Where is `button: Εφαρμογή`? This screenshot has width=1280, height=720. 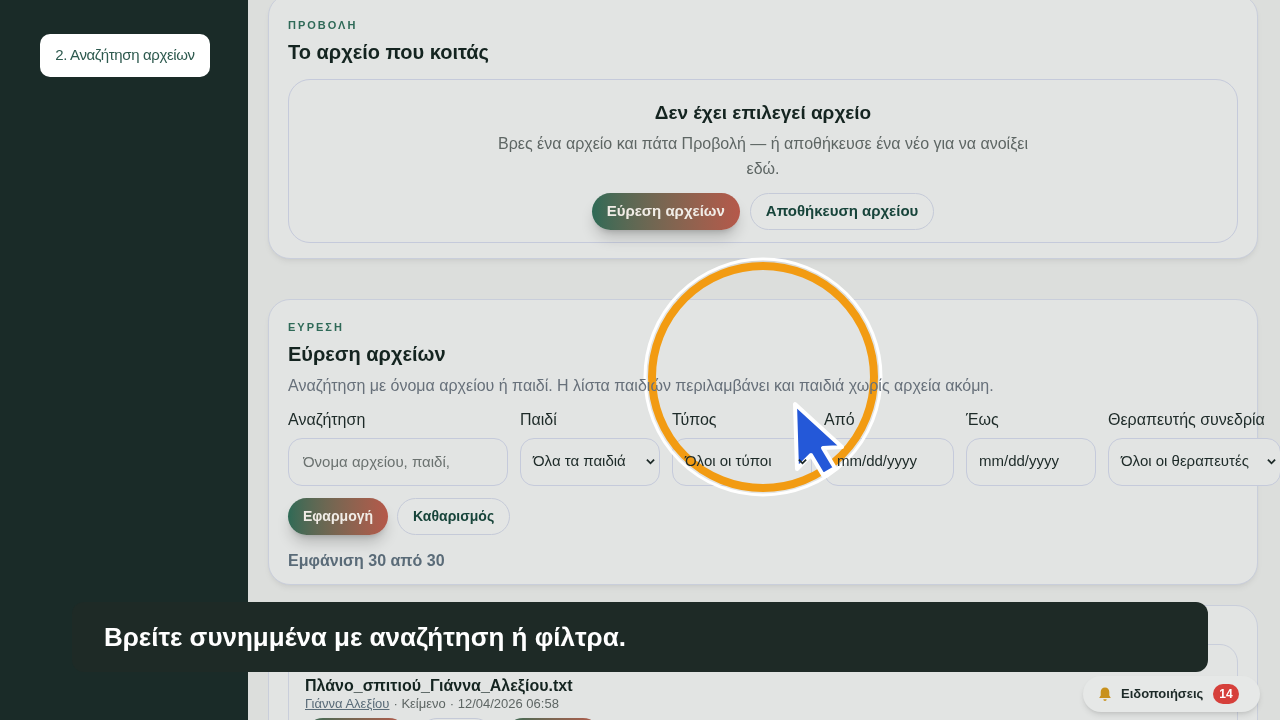 button: Εφαρμογή is located at coordinates (338, 516).